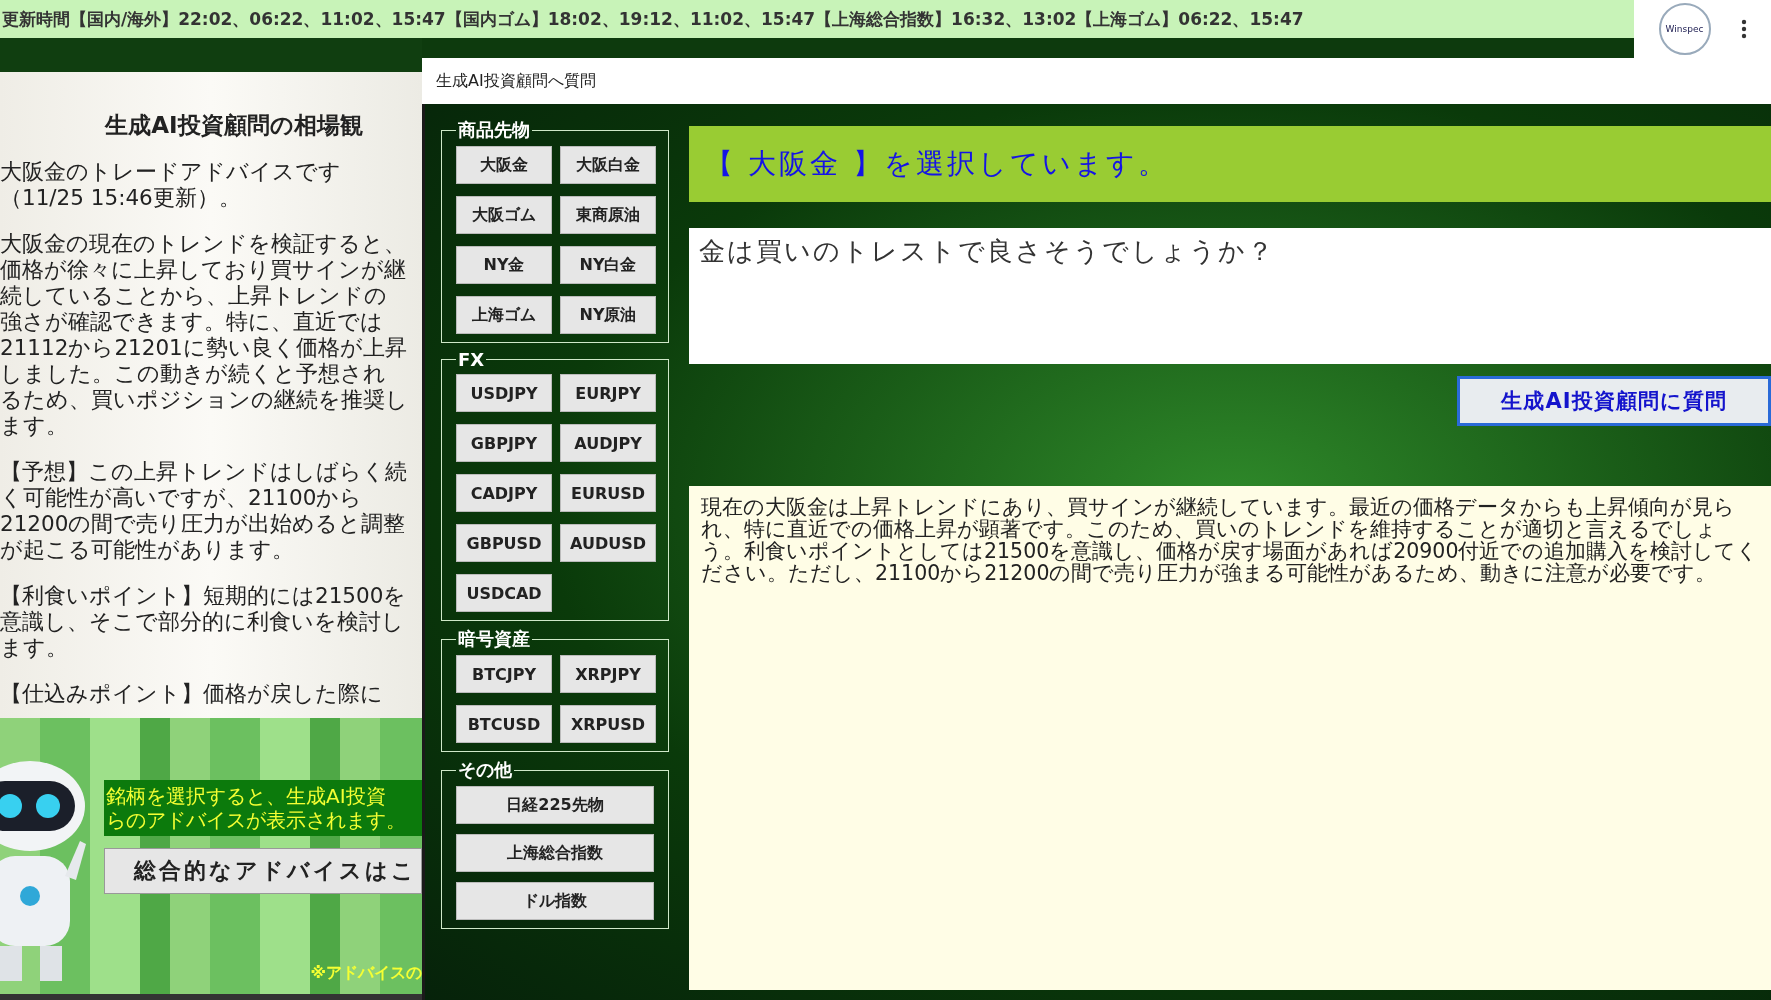 This screenshot has height=1000, width=1771. Describe the element at coordinates (608, 393) in the screenshot. I see `instrument-button: EURJPY` at that location.